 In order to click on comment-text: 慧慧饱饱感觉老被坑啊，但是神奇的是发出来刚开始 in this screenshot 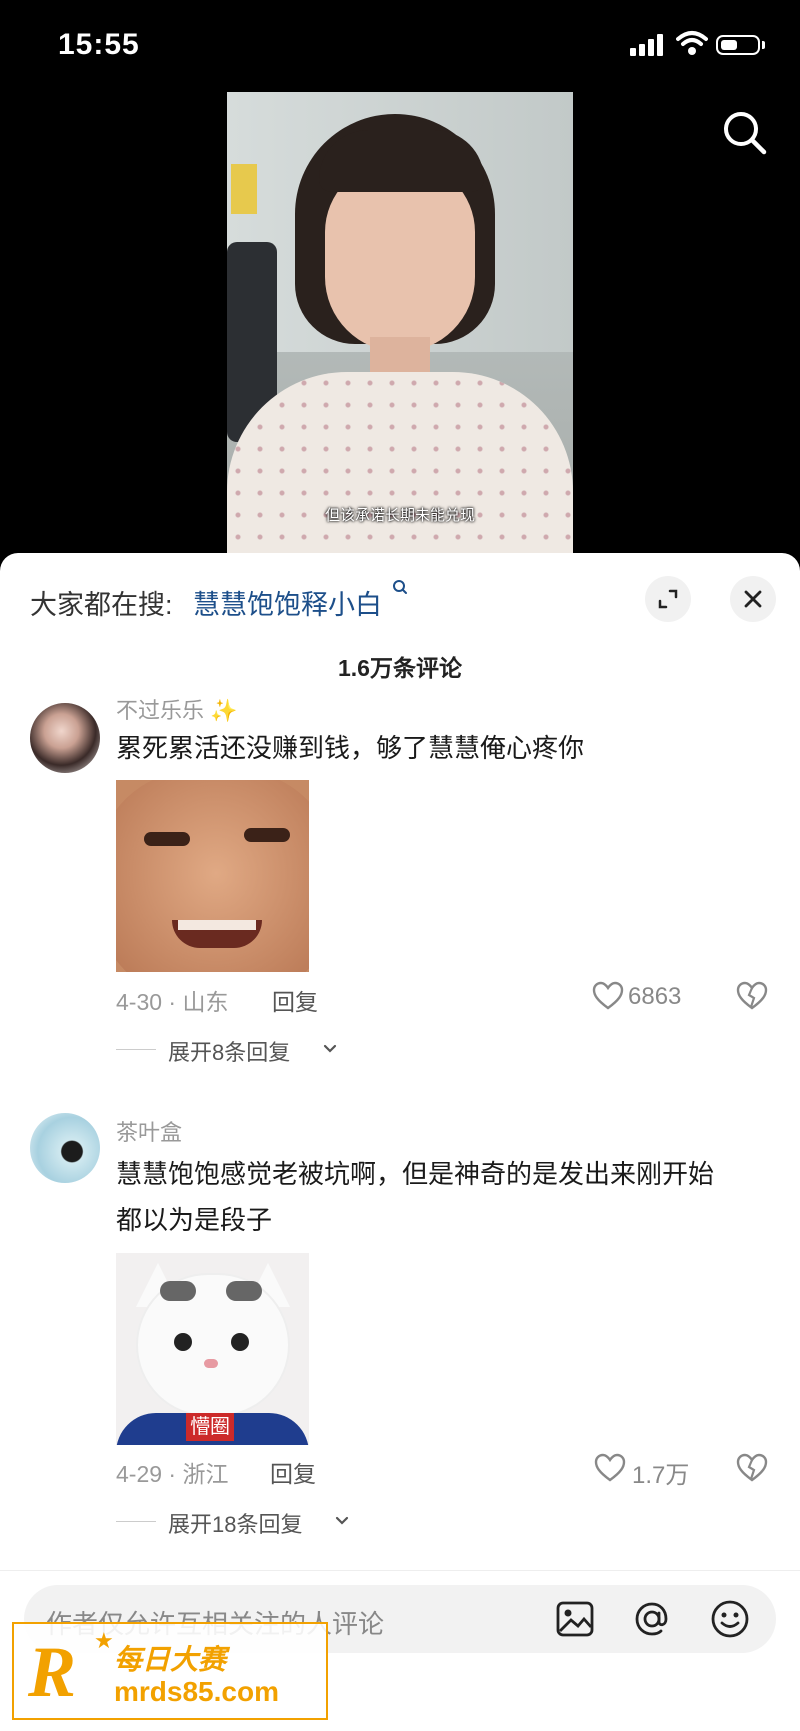, I will do `click(415, 1174)`.